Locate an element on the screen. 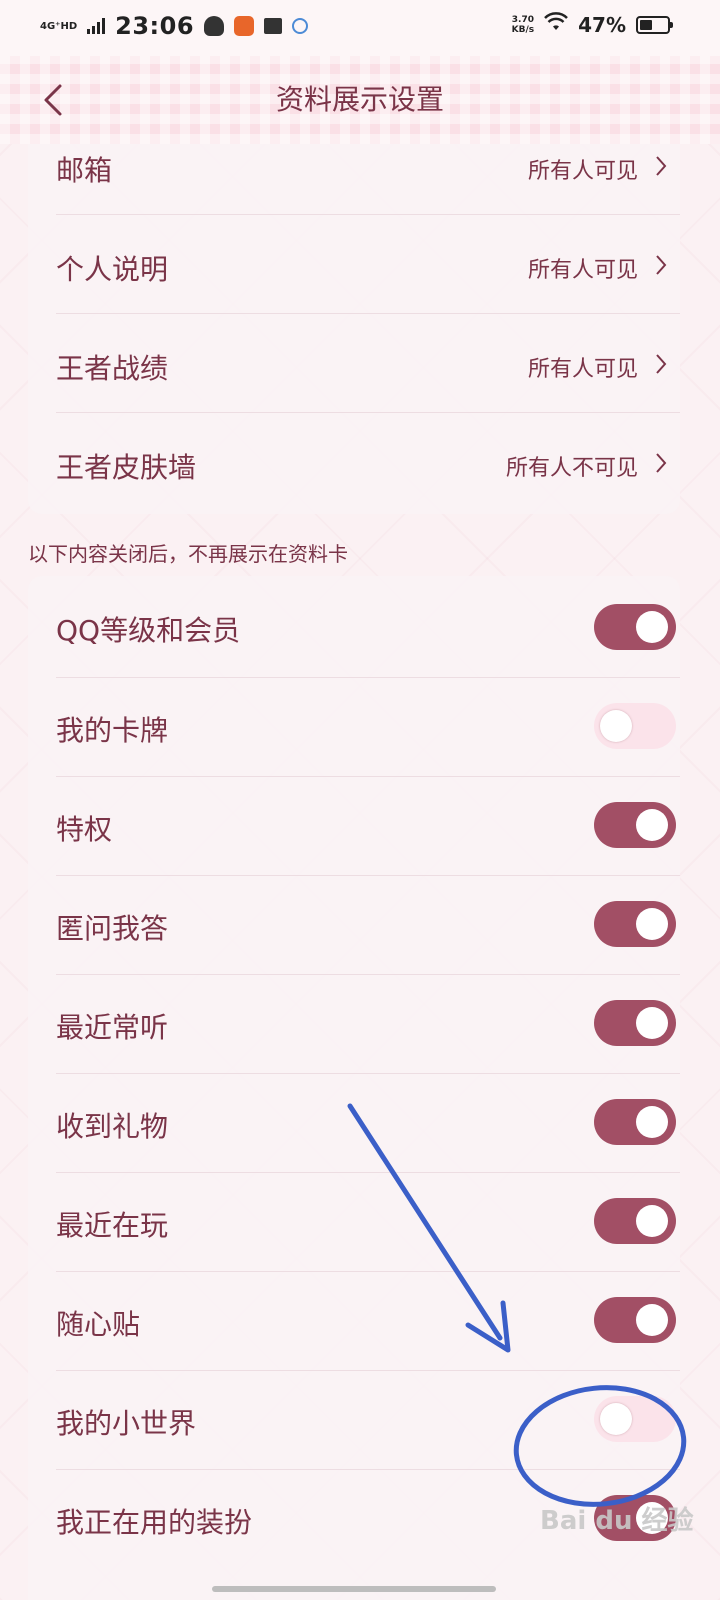 This screenshot has width=720, height=1600. page-title: 资料展示设置 is located at coordinates (359, 99).